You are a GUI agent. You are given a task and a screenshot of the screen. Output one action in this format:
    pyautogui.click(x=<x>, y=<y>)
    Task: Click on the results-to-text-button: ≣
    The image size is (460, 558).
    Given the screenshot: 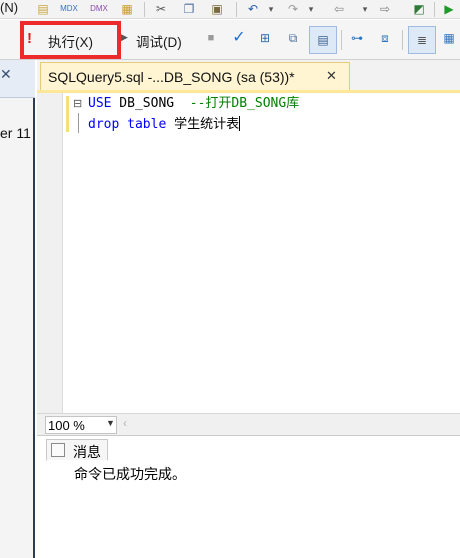 What is the action you would take?
    pyautogui.click(x=422, y=40)
    